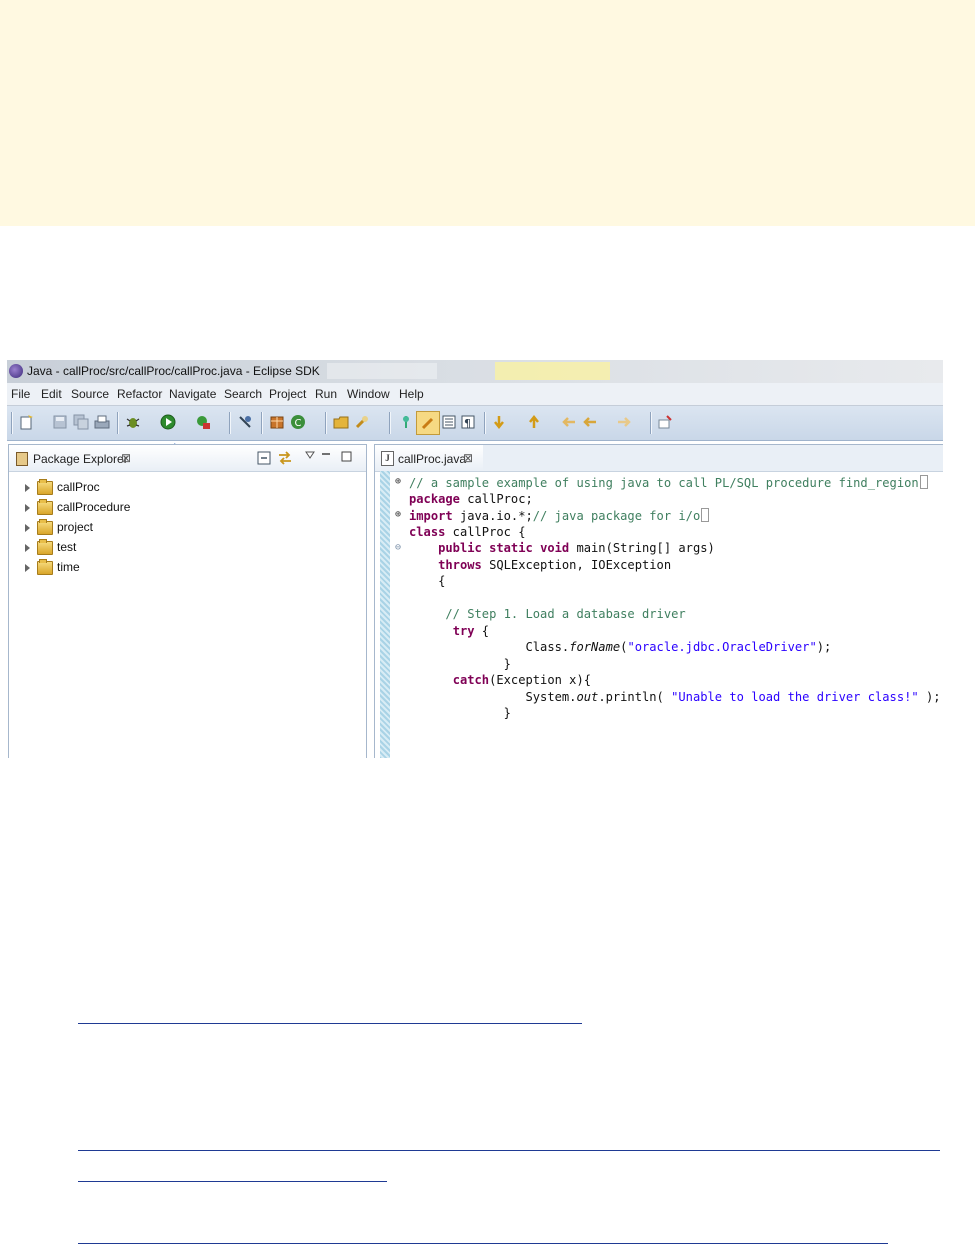 The height and width of the screenshot is (1245, 975). What do you see at coordinates (287, 394) in the screenshot?
I see `menu-project: Project` at bounding box center [287, 394].